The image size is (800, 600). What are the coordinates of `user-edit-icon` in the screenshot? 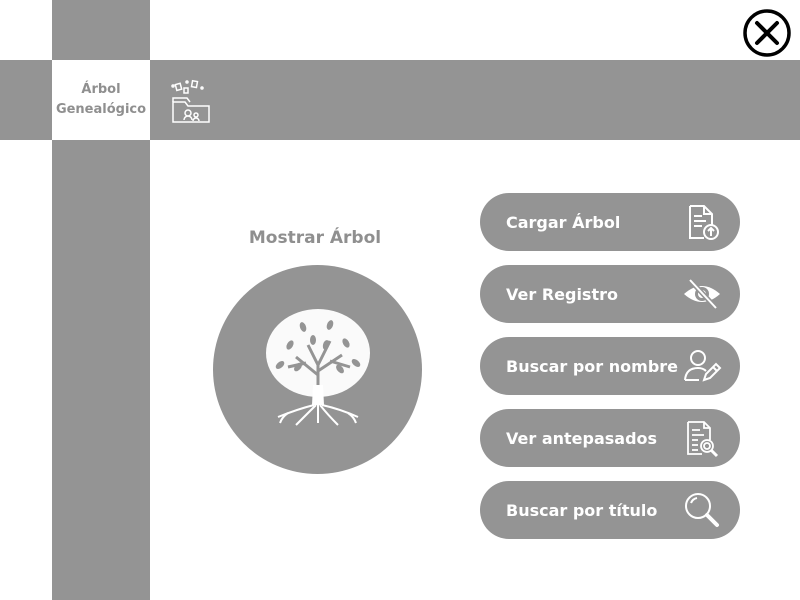 It's located at (702, 366).